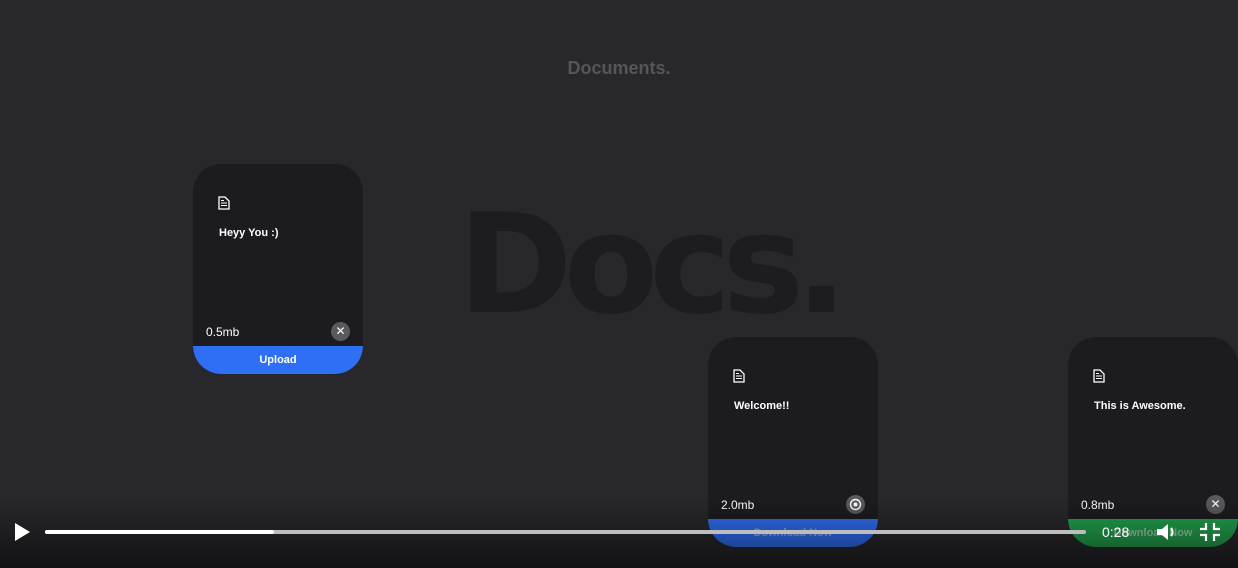 Image resolution: width=1238 pixels, height=568 pixels. What do you see at coordinates (619, 68) in the screenshot?
I see `page-title: Documents.` at bounding box center [619, 68].